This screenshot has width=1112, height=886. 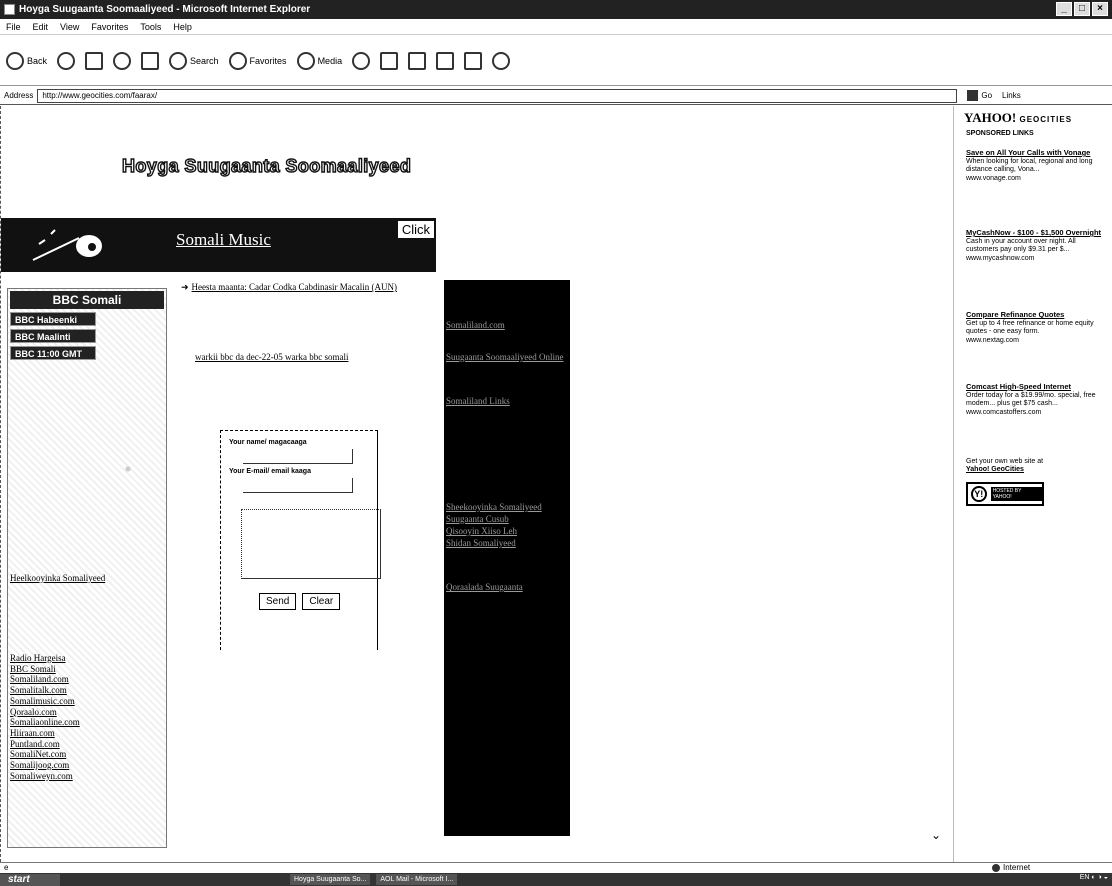 What do you see at coordinates (45, 712) in the screenshot?
I see `link-qoraalo: Qoraalo.com` at bounding box center [45, 712].